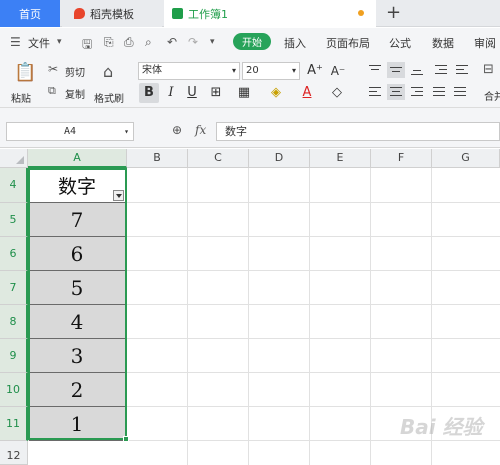 This screenshot has width=500, height=465. I want to click on copy-button: ⧉ 复制, so click(69, 92).